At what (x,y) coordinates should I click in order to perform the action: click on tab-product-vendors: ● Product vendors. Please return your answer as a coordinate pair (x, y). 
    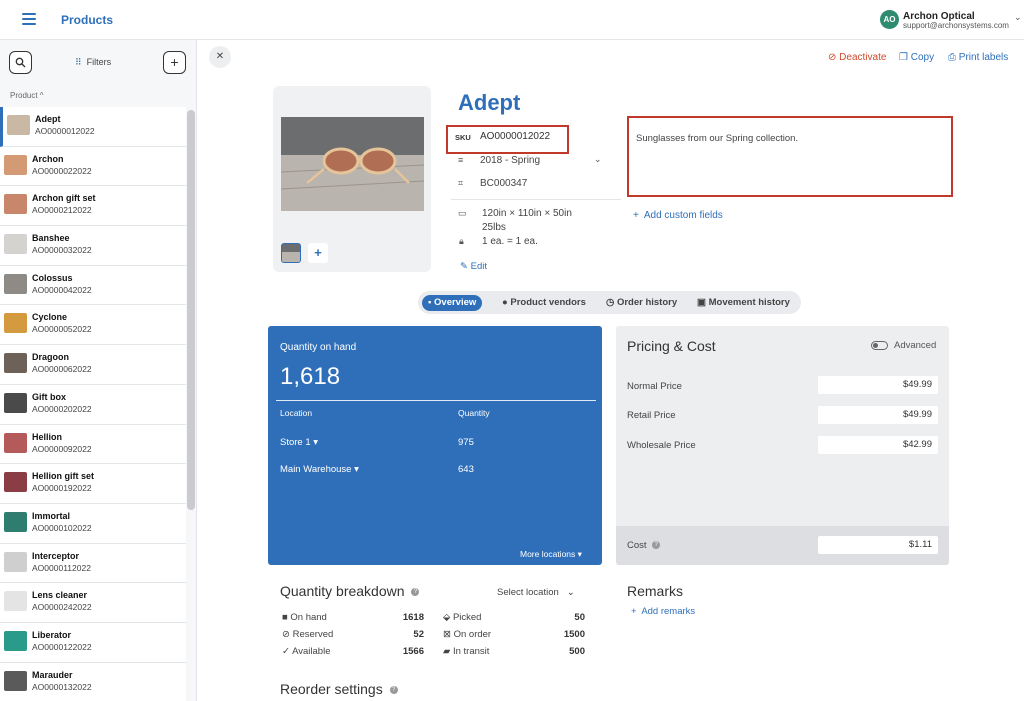
    Looking at the image, I should click on (544, 303).